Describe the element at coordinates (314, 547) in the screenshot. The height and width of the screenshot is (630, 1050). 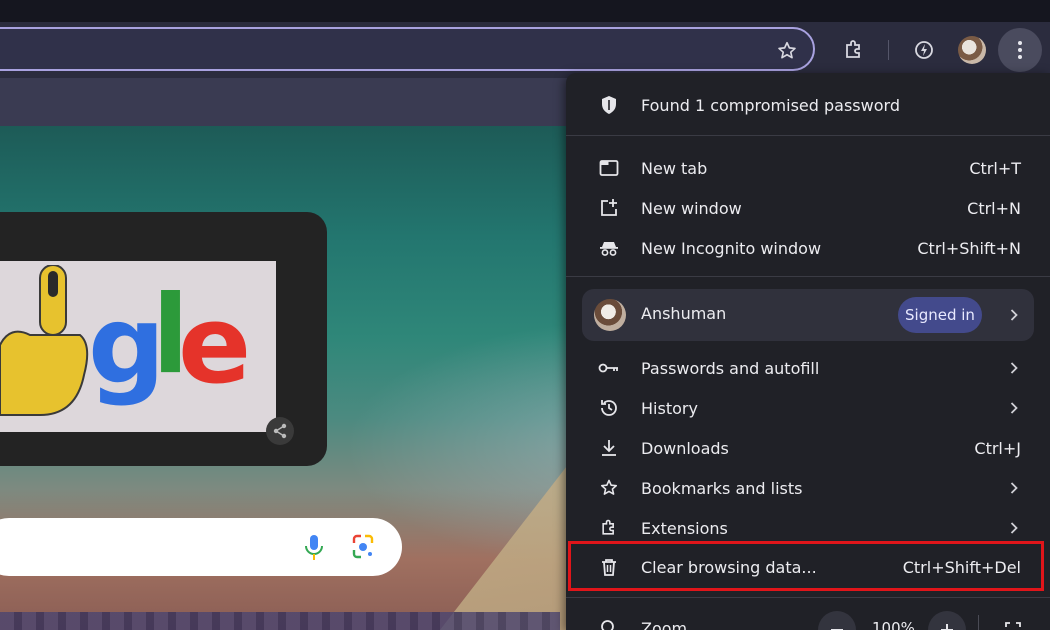
I see `microphone-icon` at that location.